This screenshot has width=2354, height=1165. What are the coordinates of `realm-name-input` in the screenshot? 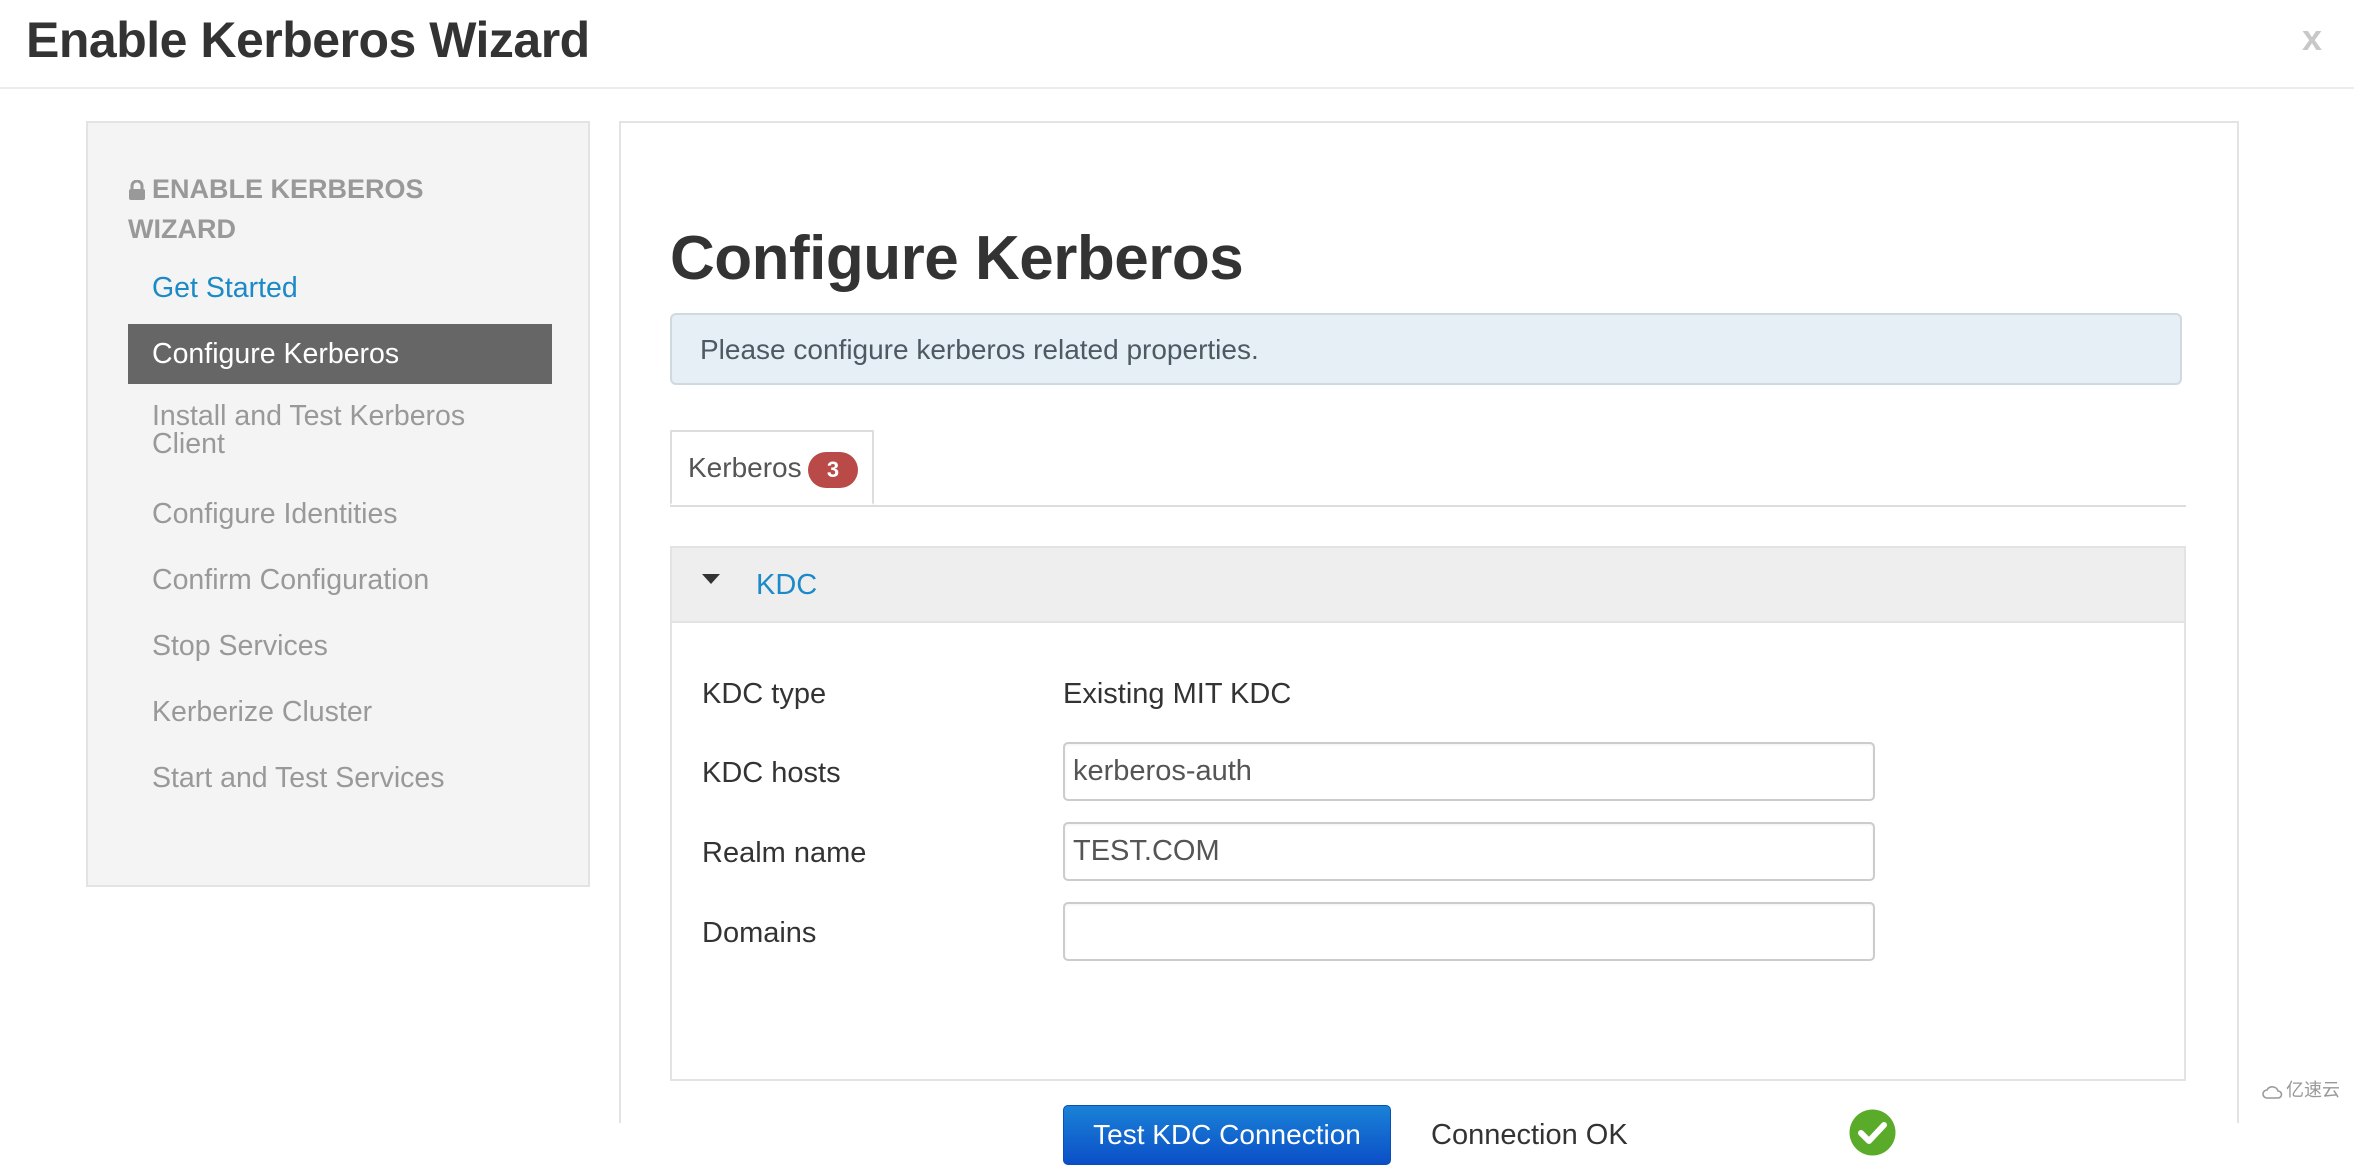 It's located at (1469, 851).